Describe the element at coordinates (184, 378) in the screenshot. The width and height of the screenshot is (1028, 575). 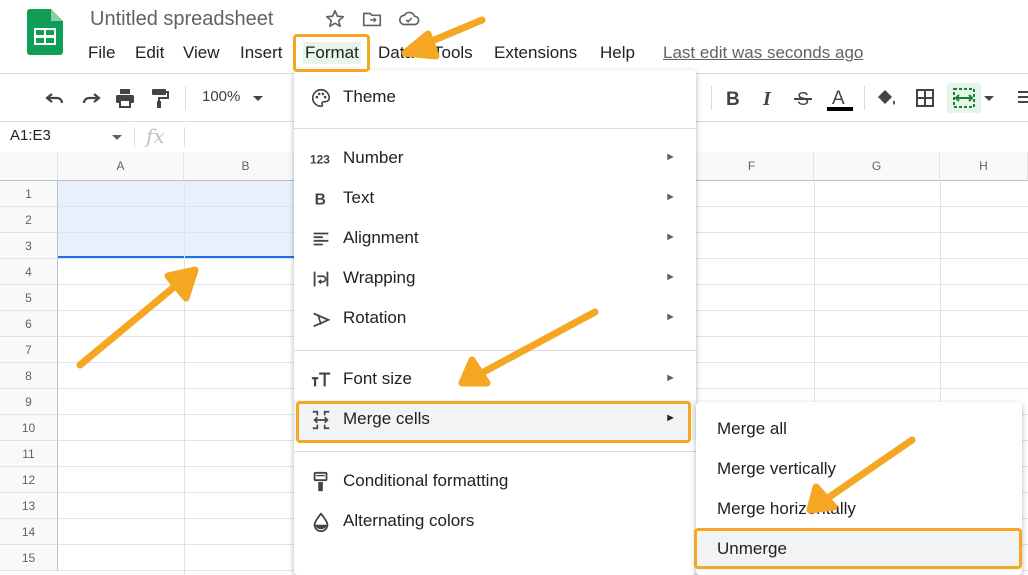
I see `grid-line` at that location.